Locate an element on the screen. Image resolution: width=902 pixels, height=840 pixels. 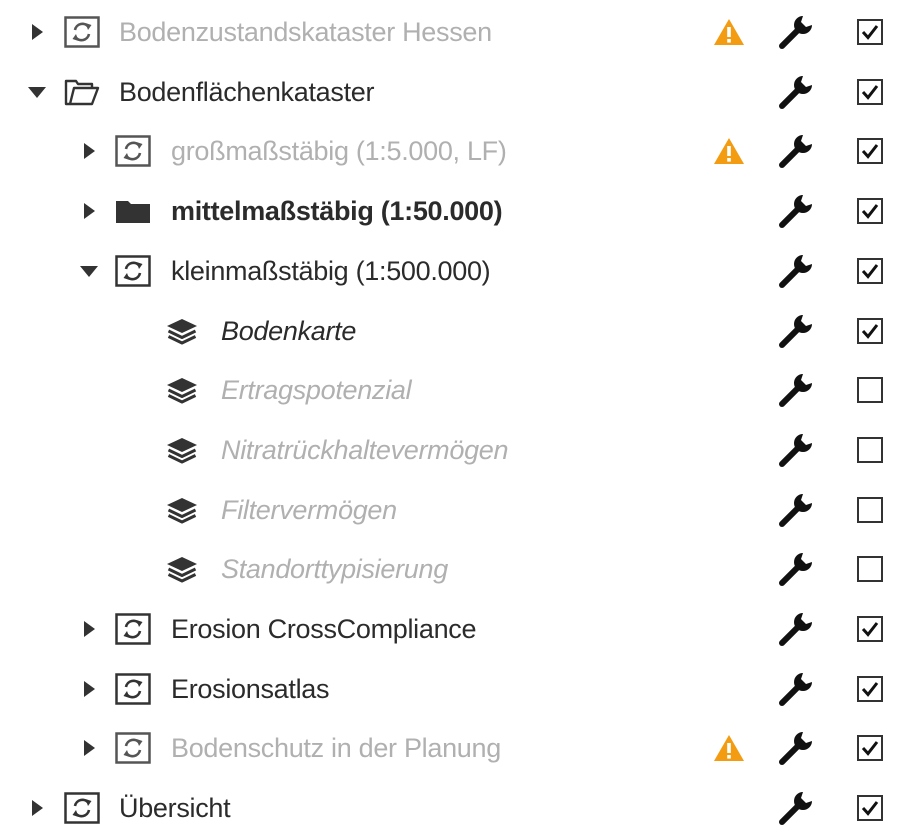
tree-item-label: Bodenschutz in der Planung is located at coordinates (336, 748).